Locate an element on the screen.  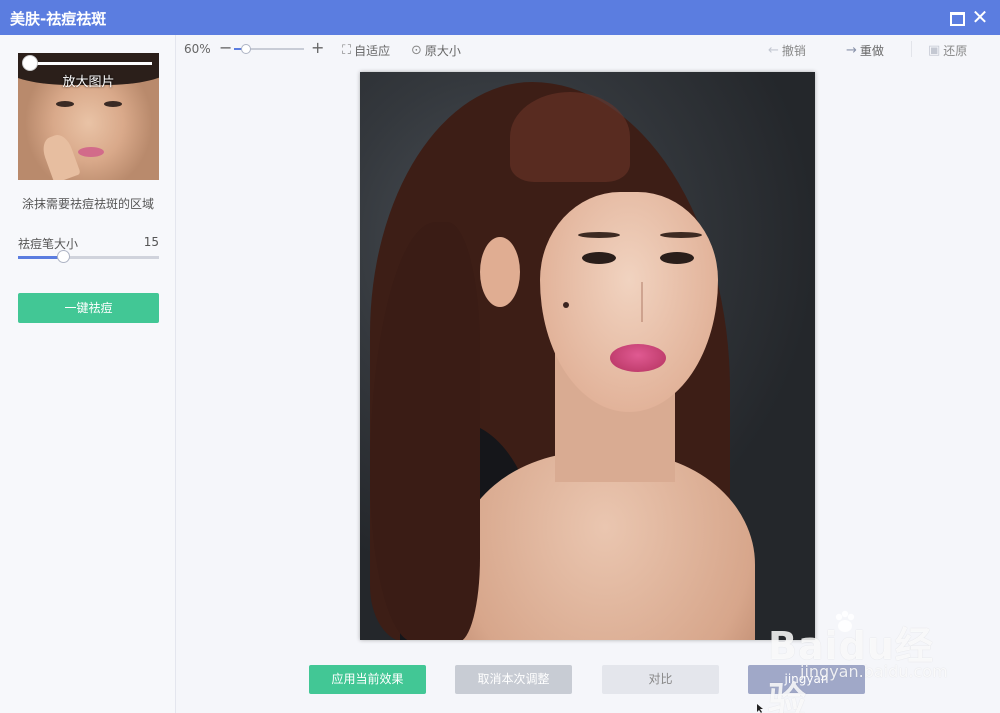
apply-button: 应用当前效果 is located at coordinates (367, 679).